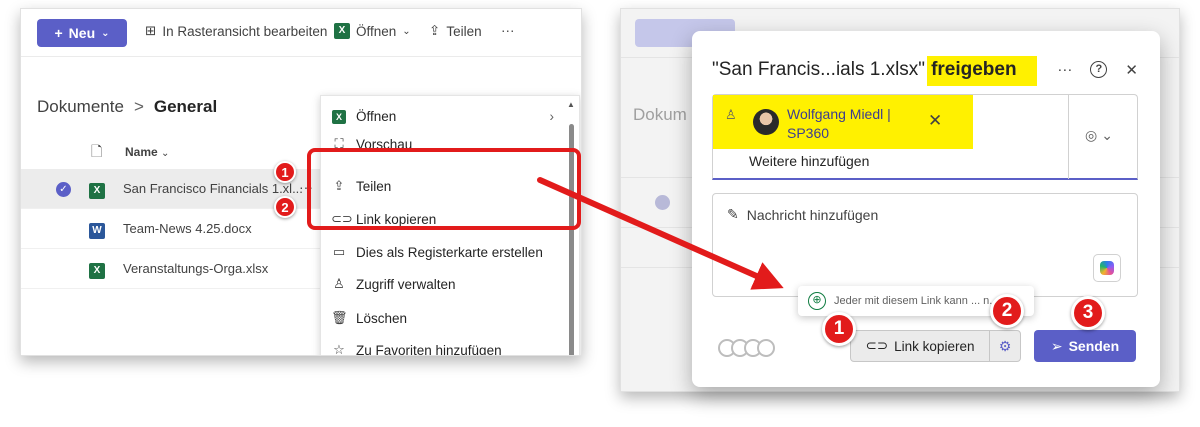 Image resolution: width=1200 pixels, height=427 pixels. Describe the element at coordinates (877, 345) in the screenshot. I see `link-icon: ⊂⊃` at that location.